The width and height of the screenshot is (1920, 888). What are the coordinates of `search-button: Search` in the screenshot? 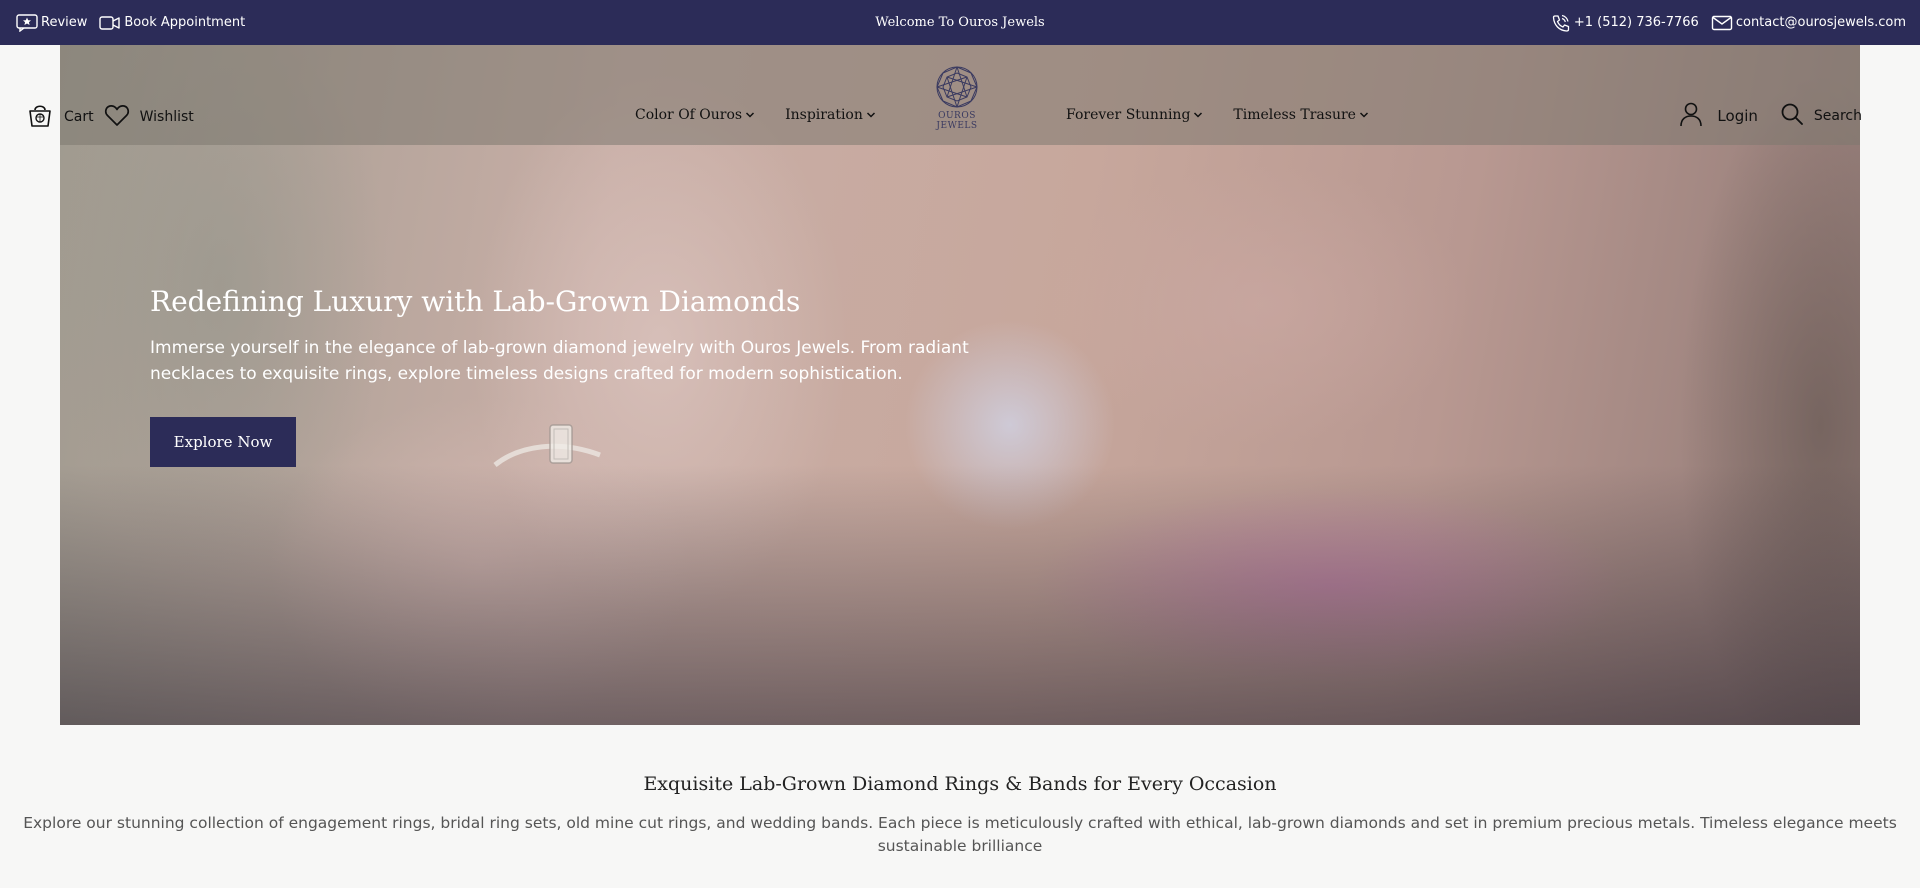 It's located at (1821, 116).